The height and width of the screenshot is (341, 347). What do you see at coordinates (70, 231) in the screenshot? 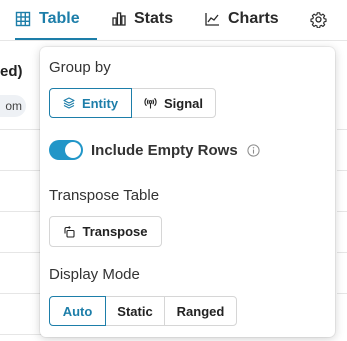
I see `transpose-icon` at bounding box center [70, 231].